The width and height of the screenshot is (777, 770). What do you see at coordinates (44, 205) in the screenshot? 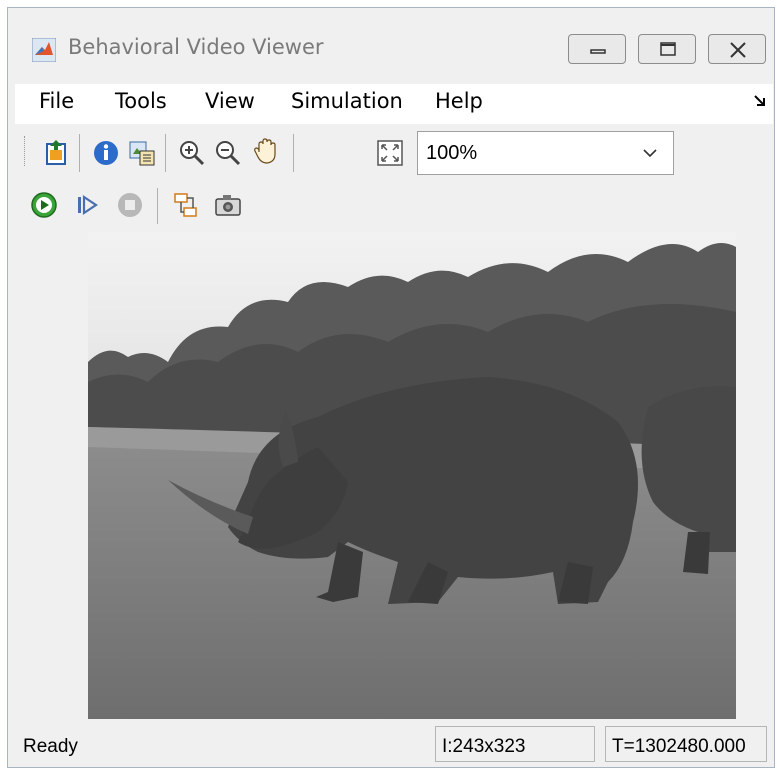
I see `play-icon` at bounding box center [44, 205].